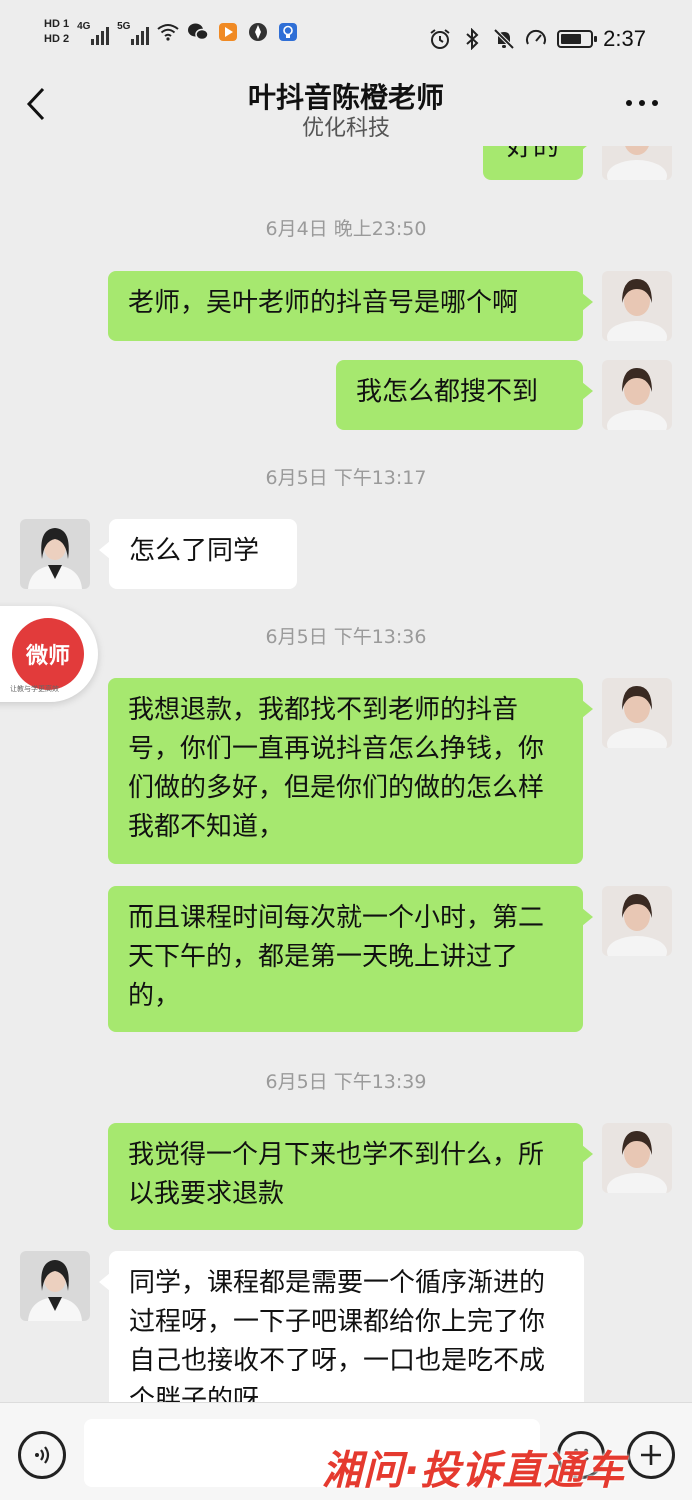  I want to click on more-dots-icon, so click(642, 103).